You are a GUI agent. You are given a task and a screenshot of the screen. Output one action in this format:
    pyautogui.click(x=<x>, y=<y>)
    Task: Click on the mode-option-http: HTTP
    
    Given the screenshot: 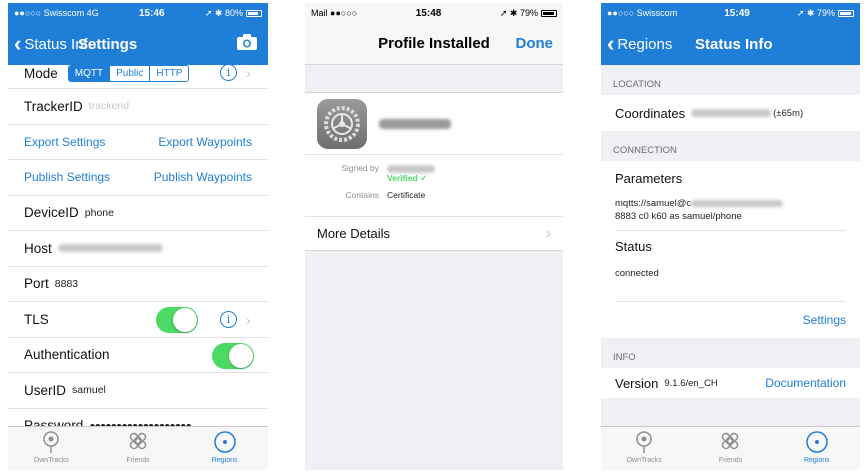 What is the action you would take?
    pyautogui.click(x=168, y=73)
    